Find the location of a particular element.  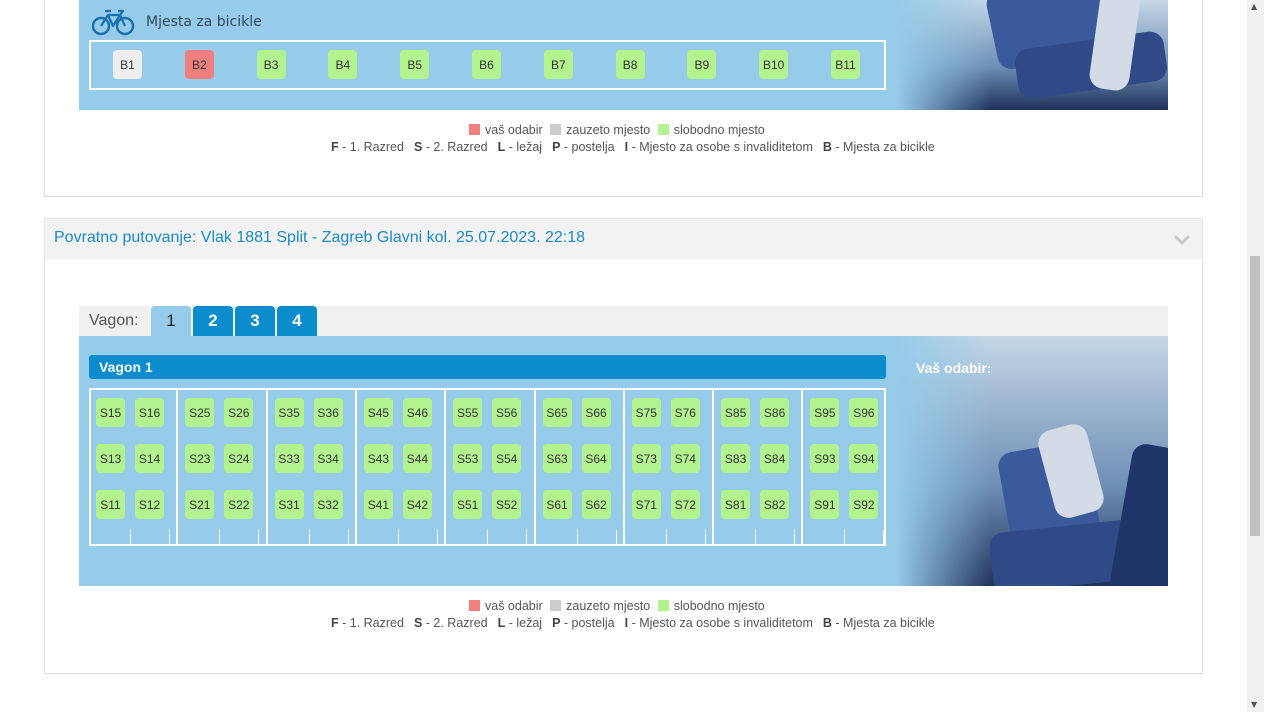

seat-s55: S55 is located at coordinates (468, 412).